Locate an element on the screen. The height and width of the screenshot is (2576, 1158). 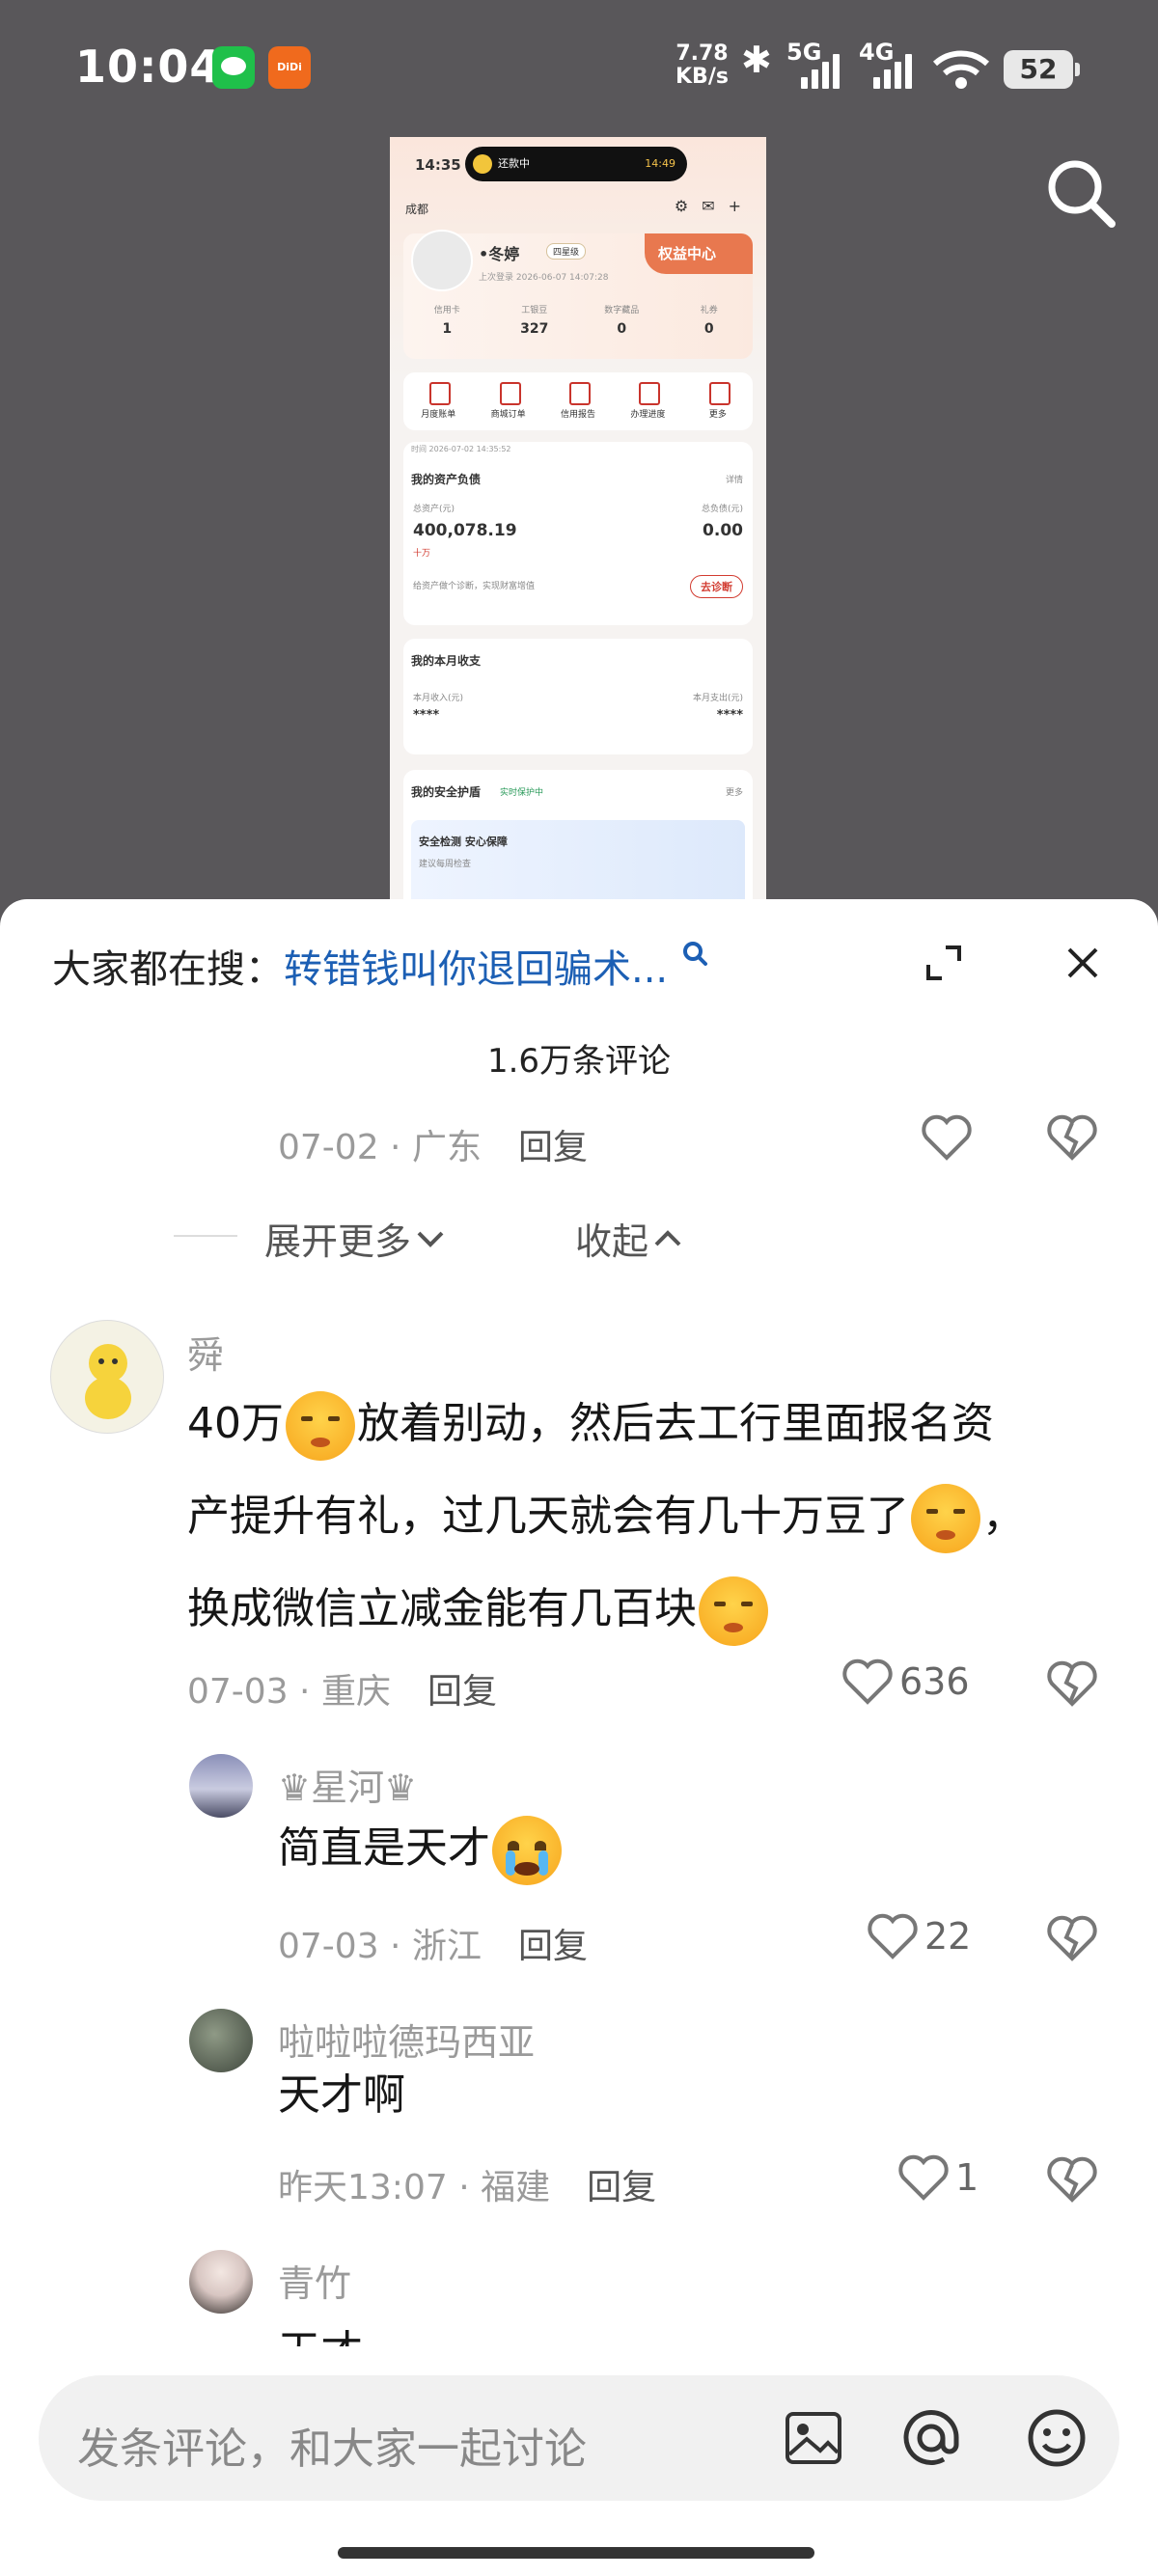
comment-username: 舜 is located at coordinates (205, 1353).